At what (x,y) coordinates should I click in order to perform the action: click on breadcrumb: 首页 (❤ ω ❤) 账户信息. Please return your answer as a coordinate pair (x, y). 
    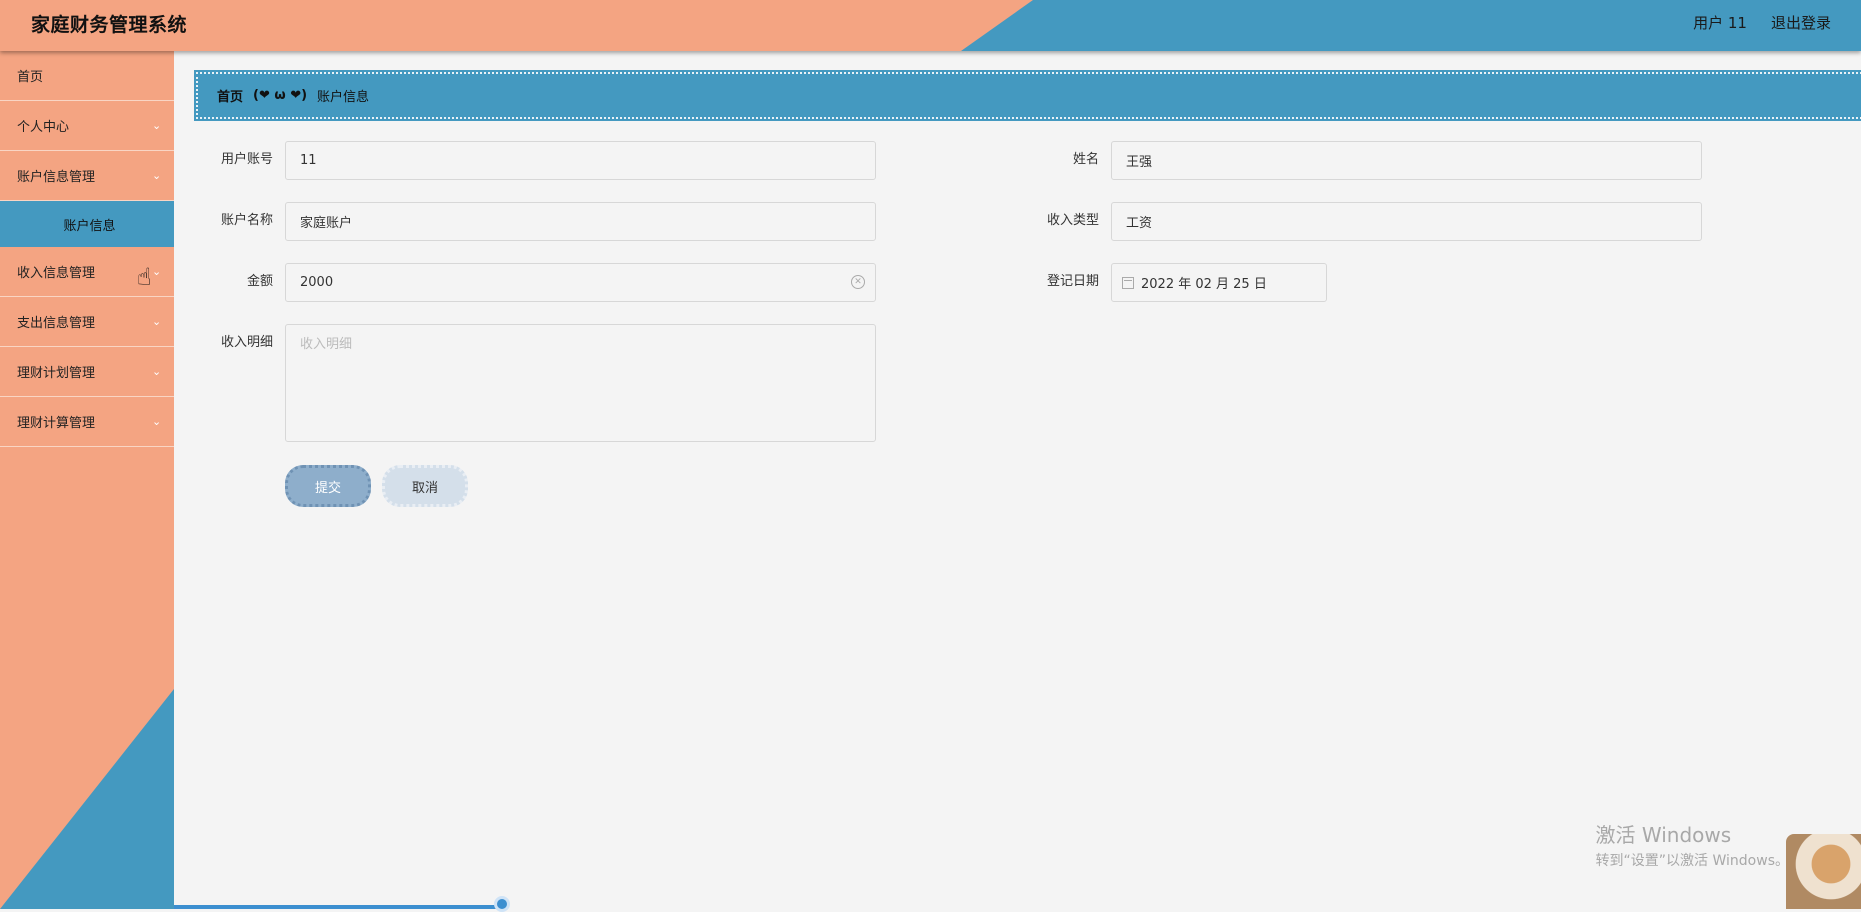
    Looking at the image, I should click on (1028, 95).